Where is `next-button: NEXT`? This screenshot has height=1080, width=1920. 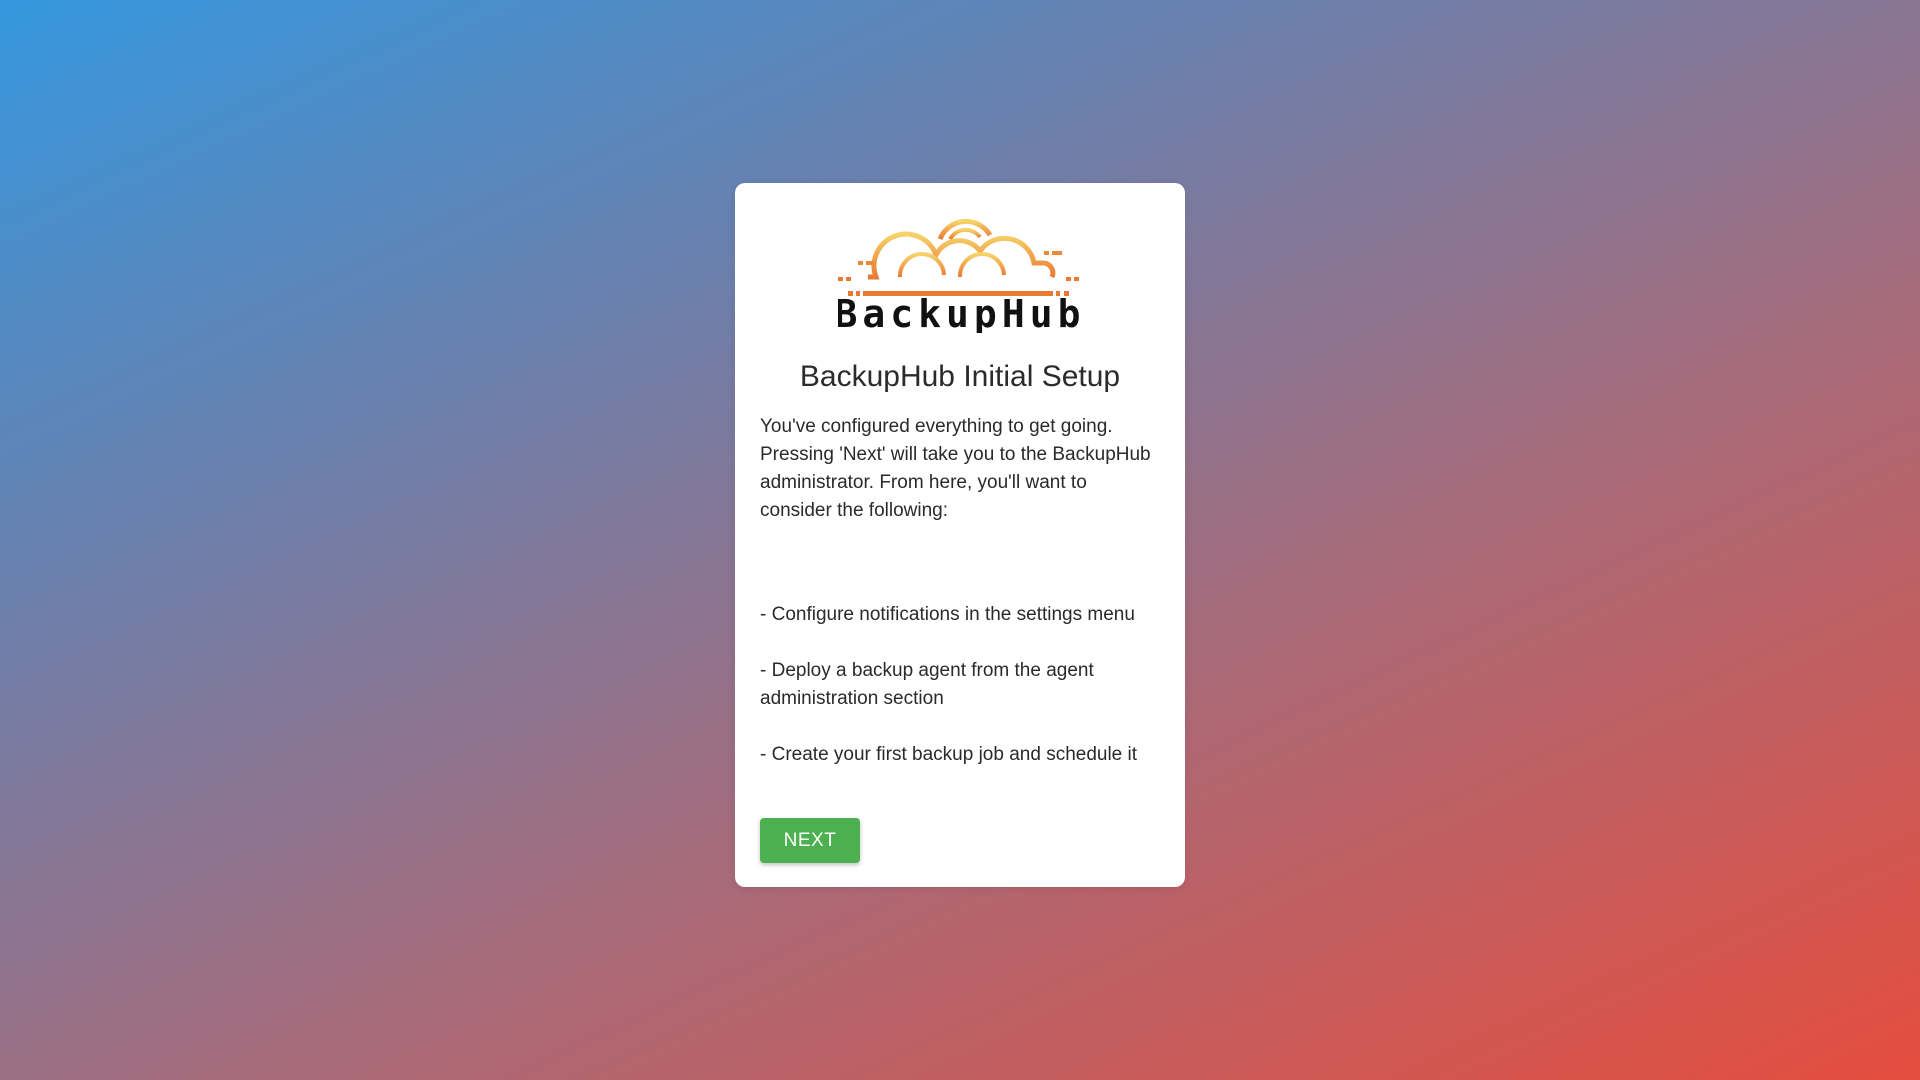 next-button: NEXT is located at coordinates (810, 840).